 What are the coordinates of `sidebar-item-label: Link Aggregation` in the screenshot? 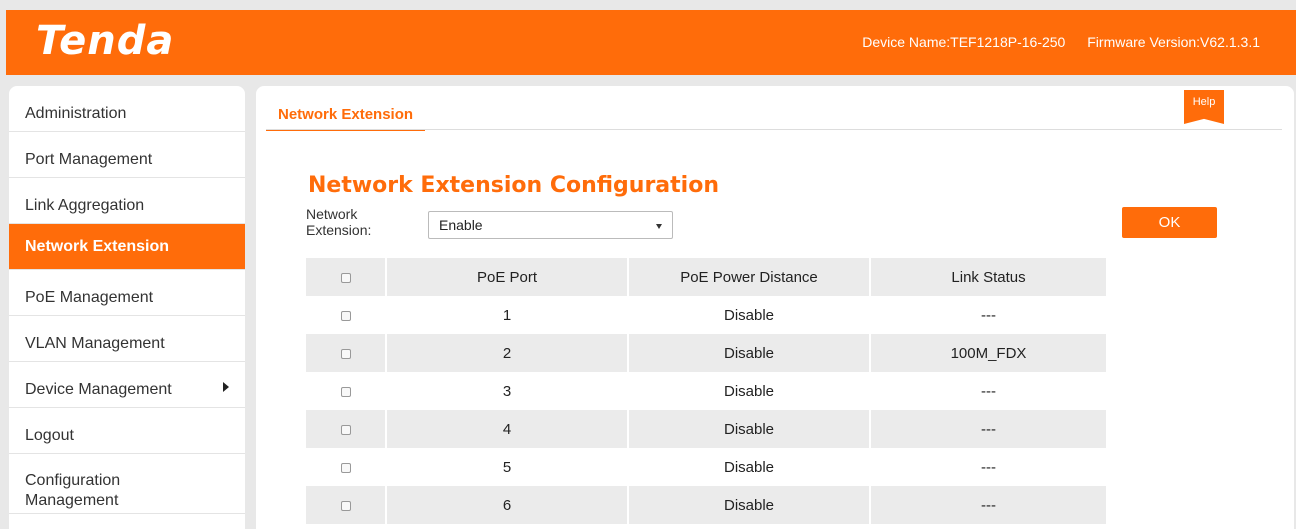 It's located at (85, 205).